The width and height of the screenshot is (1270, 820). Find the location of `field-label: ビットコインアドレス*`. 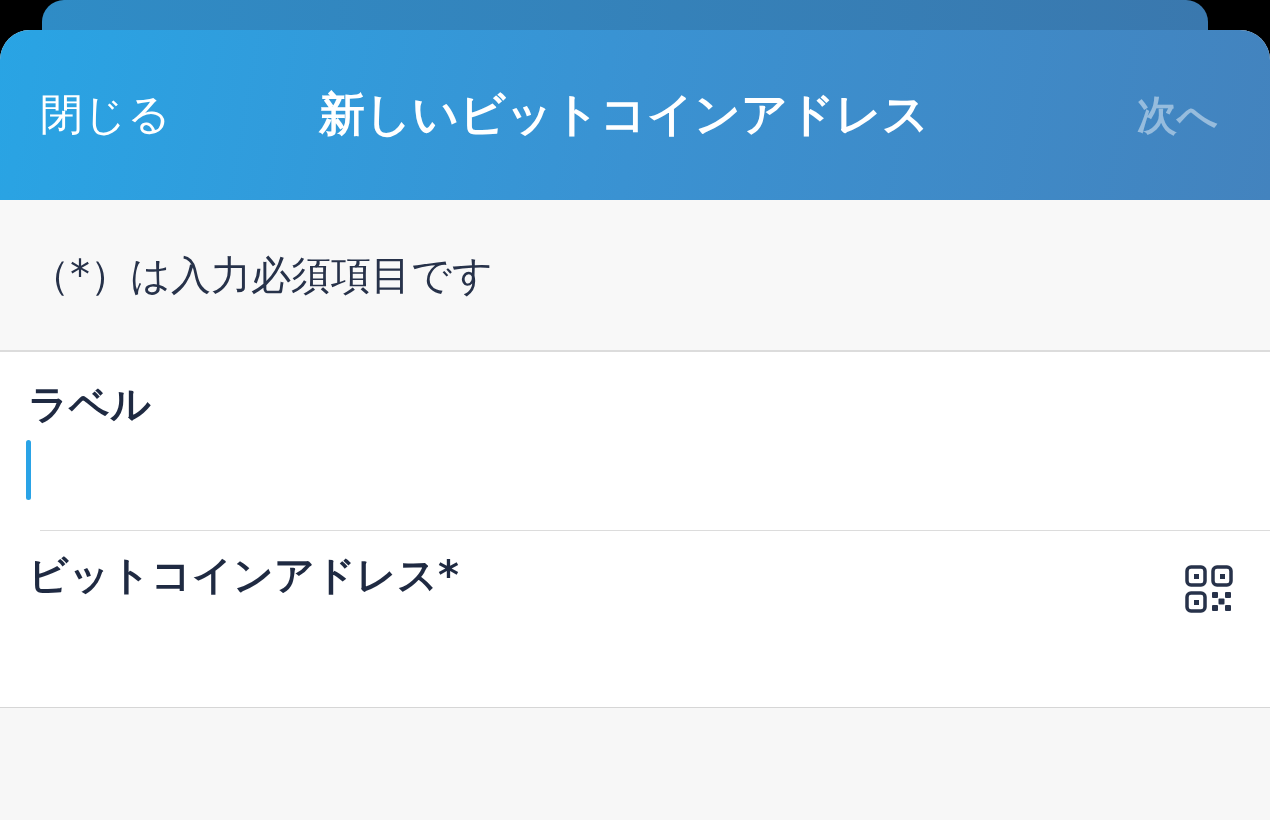

field-label: ビットコインアドレス* is located at coordinates (243, 575).